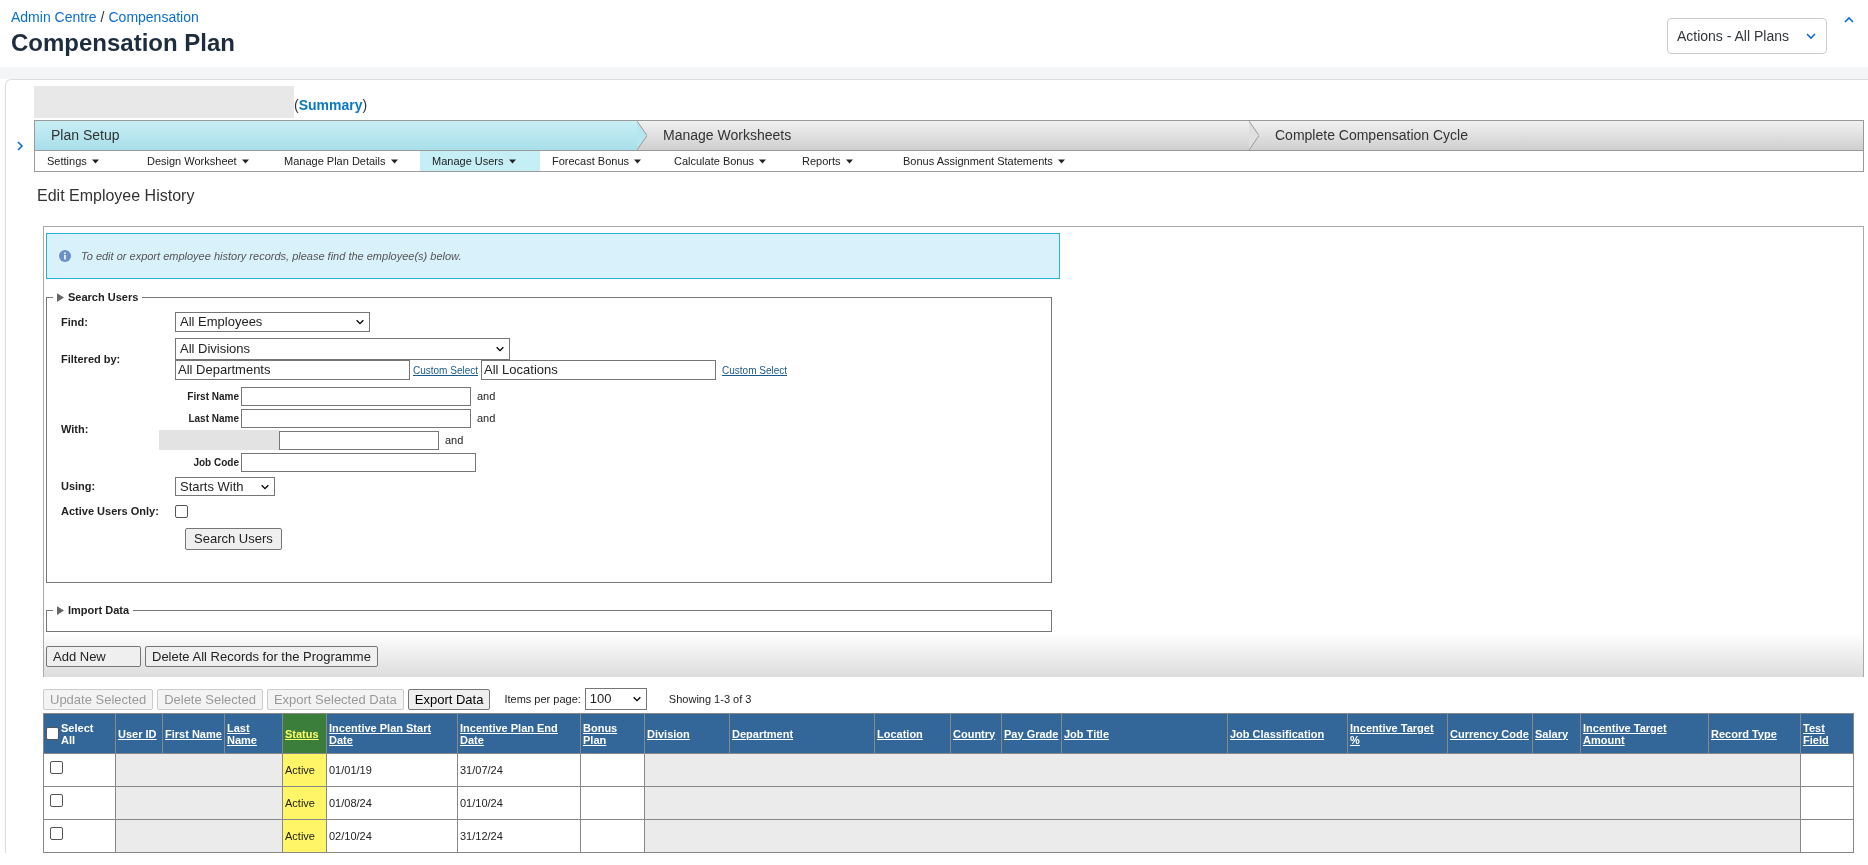  What do you see at coordinates (20, 146) in the screenshot?
I see `expand-icon` at bounding box center [20, 146].